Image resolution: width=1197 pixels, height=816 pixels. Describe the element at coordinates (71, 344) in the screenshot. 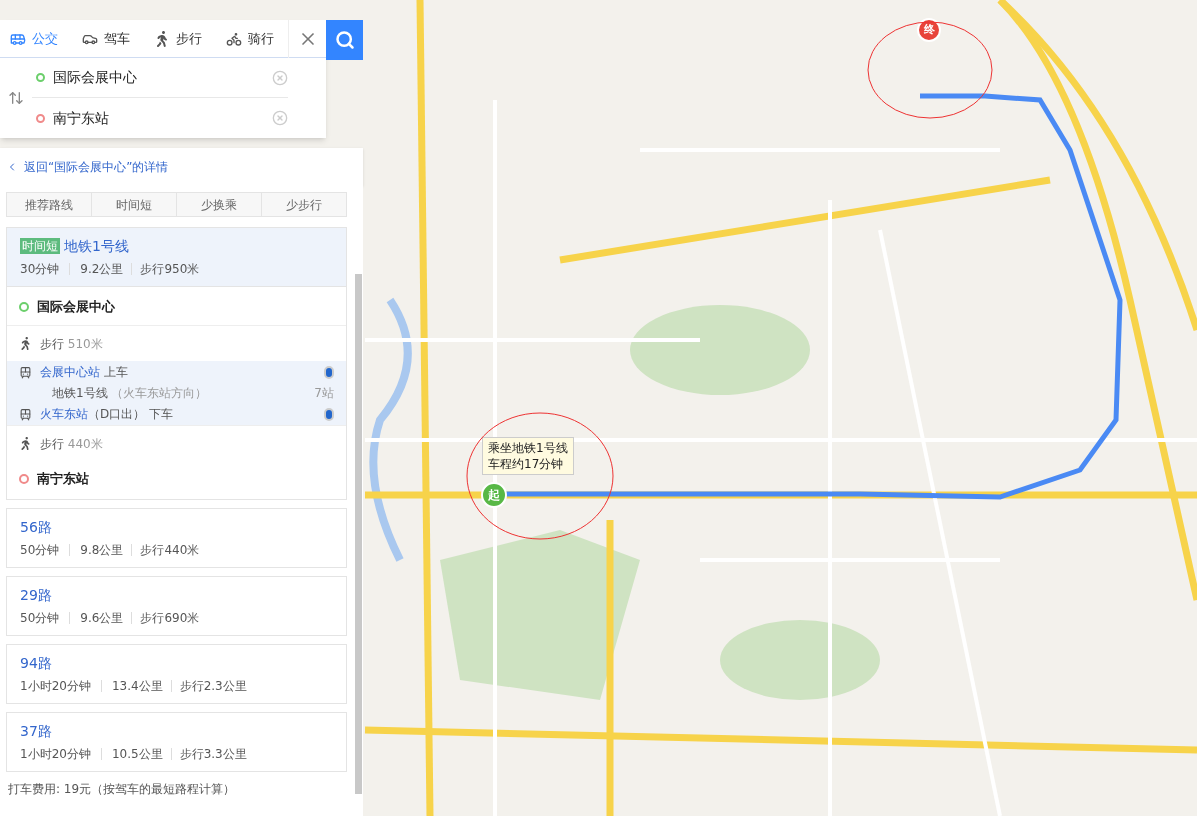

I see `walk-step-text: 步行 510米` at that location.